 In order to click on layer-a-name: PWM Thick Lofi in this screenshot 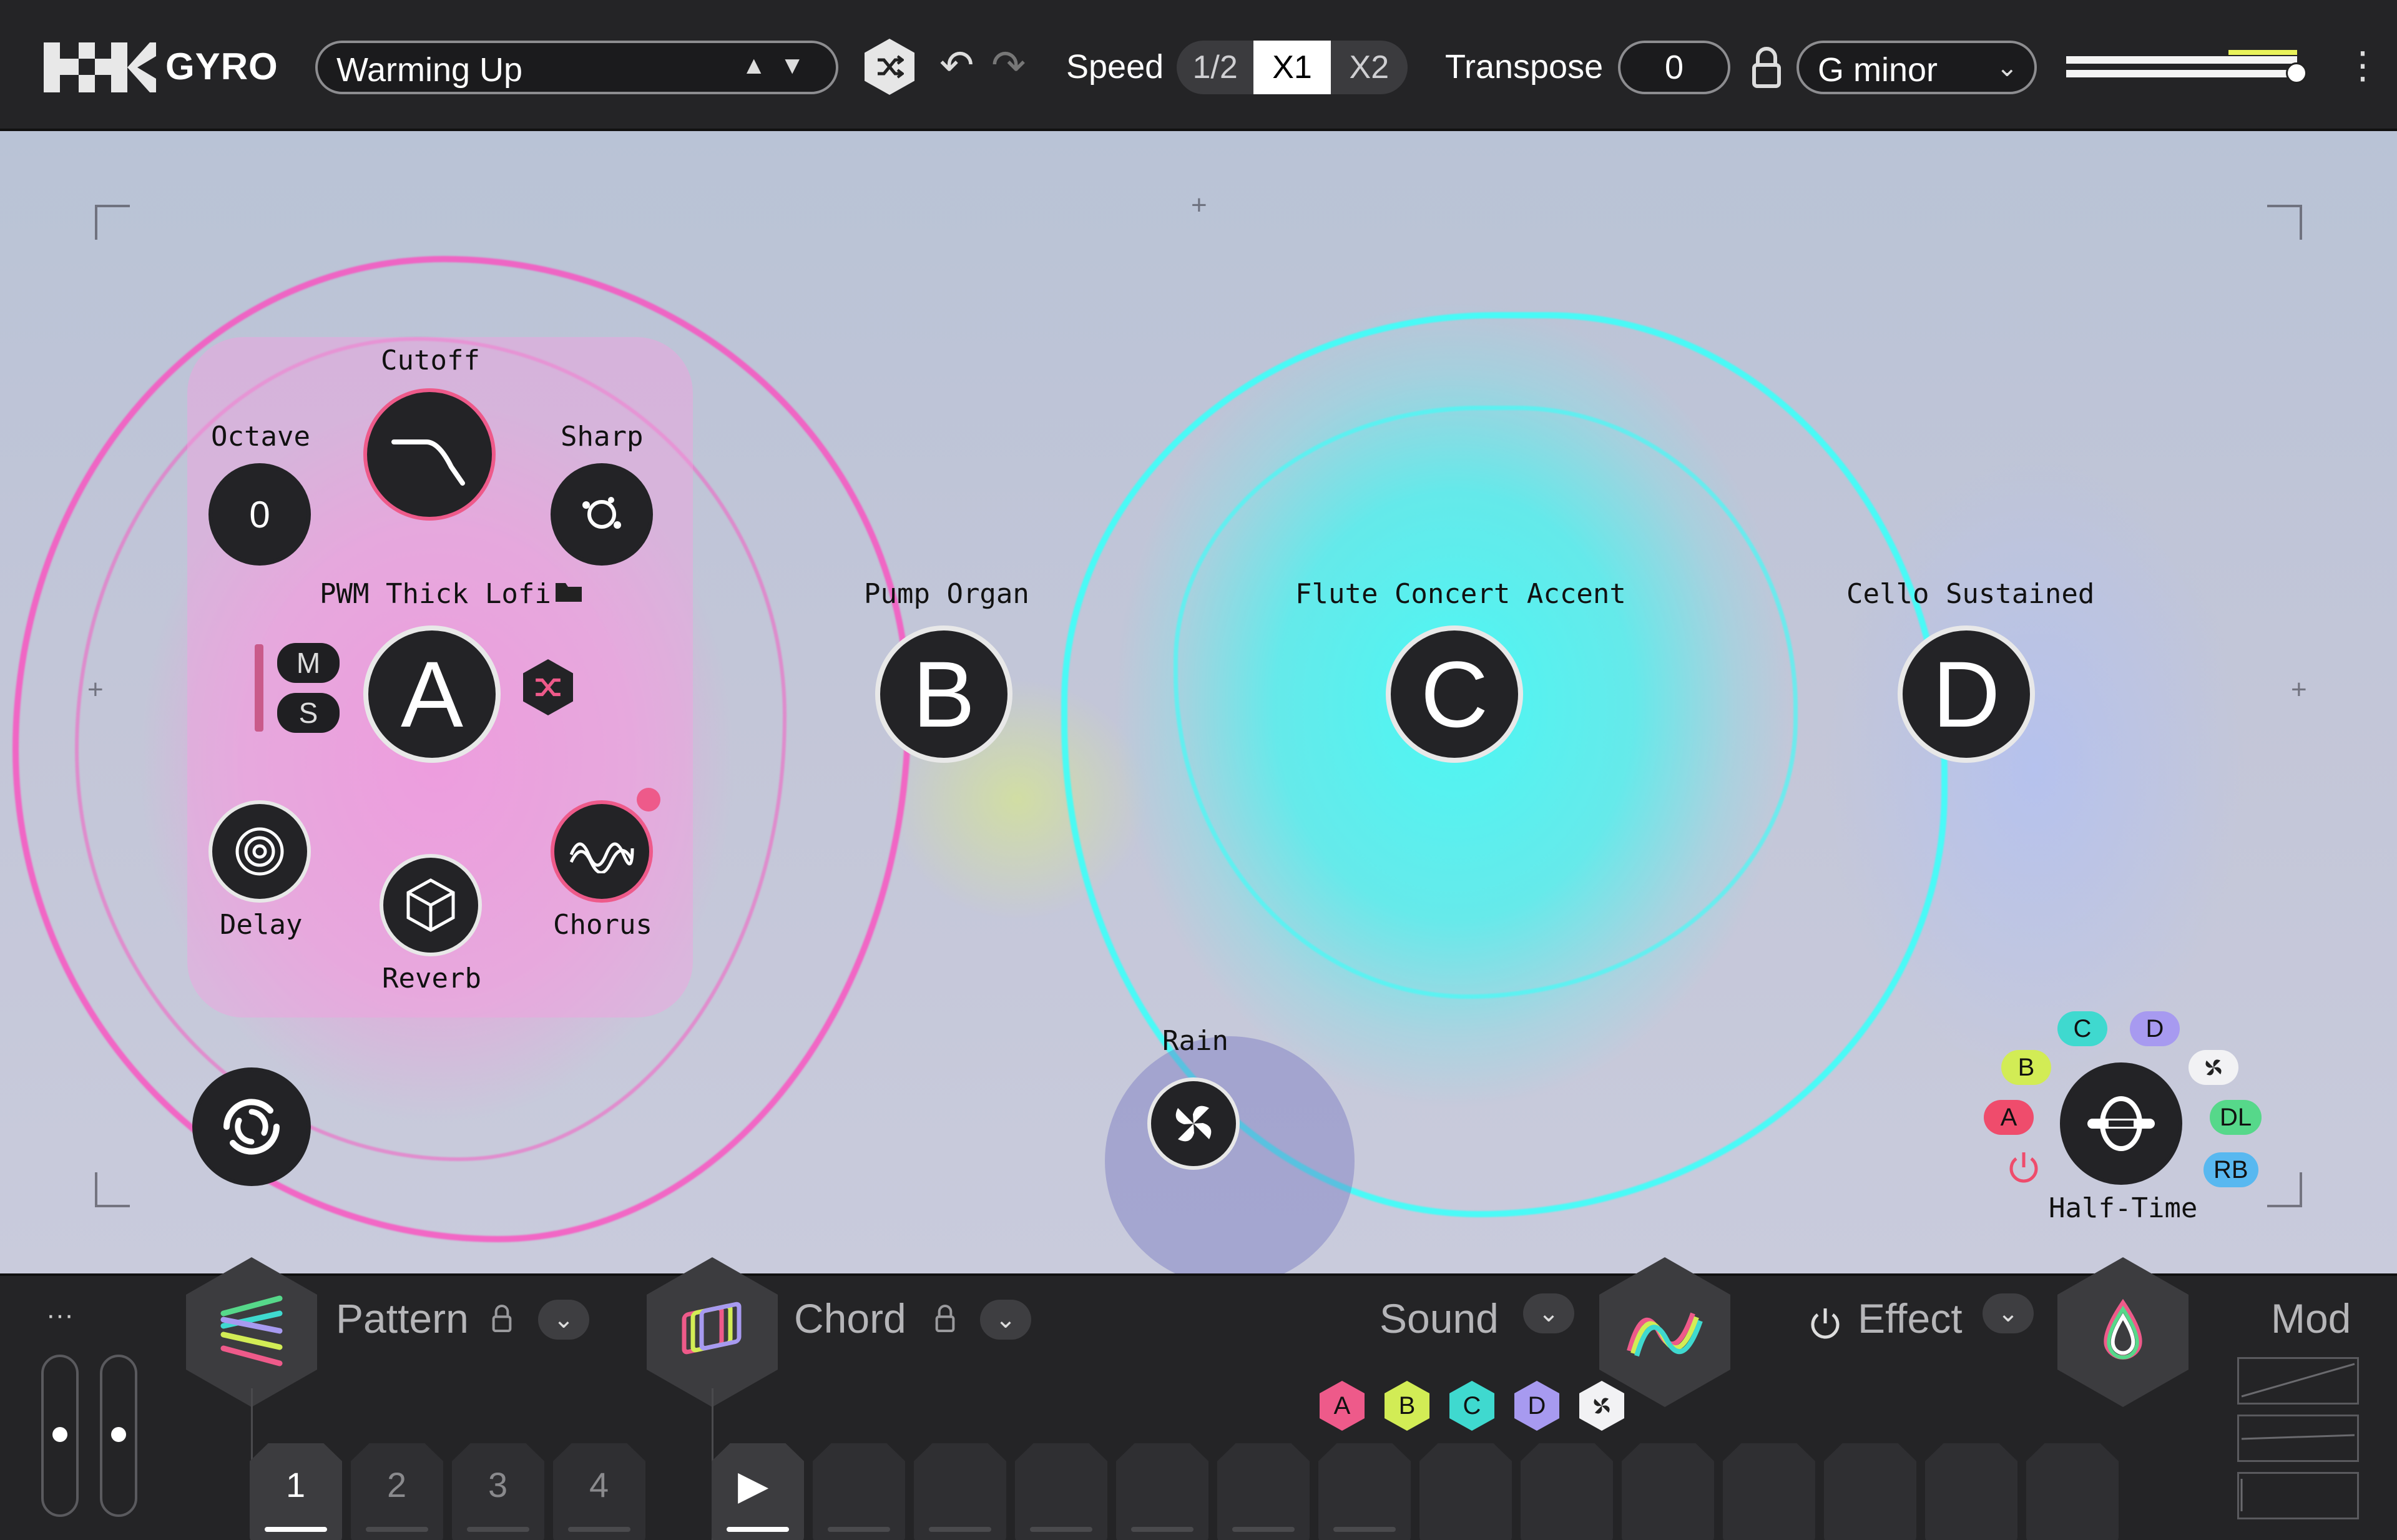, I will do `click(436, 594)`.